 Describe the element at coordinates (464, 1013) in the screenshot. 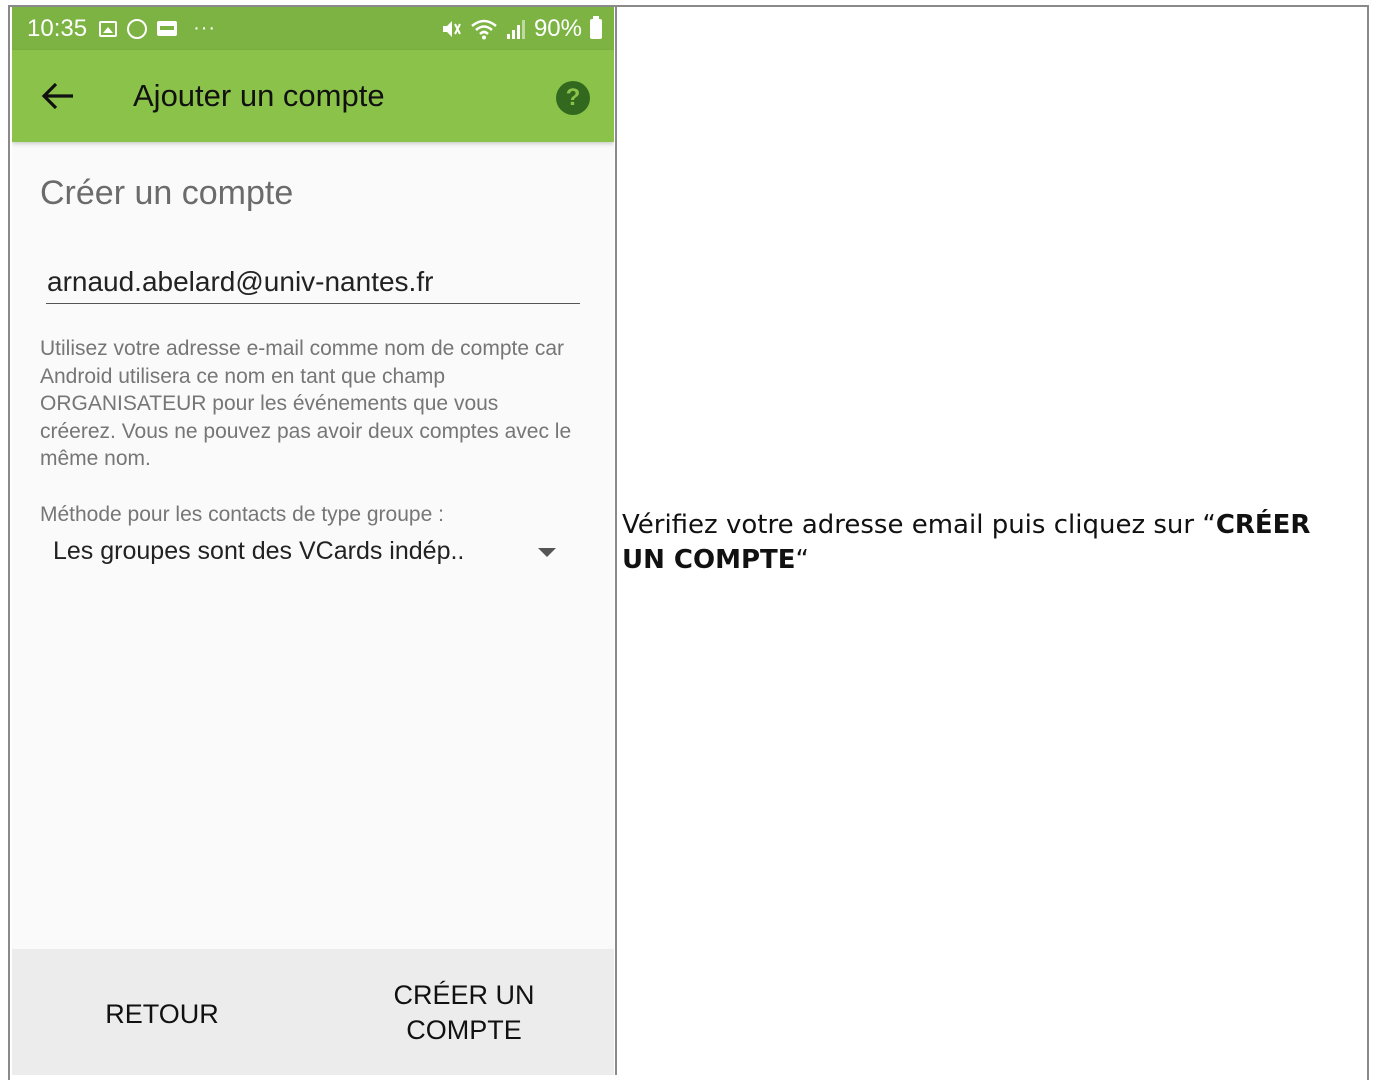

I see `create-account-button: CRÉER UN COMPTE` at that location.